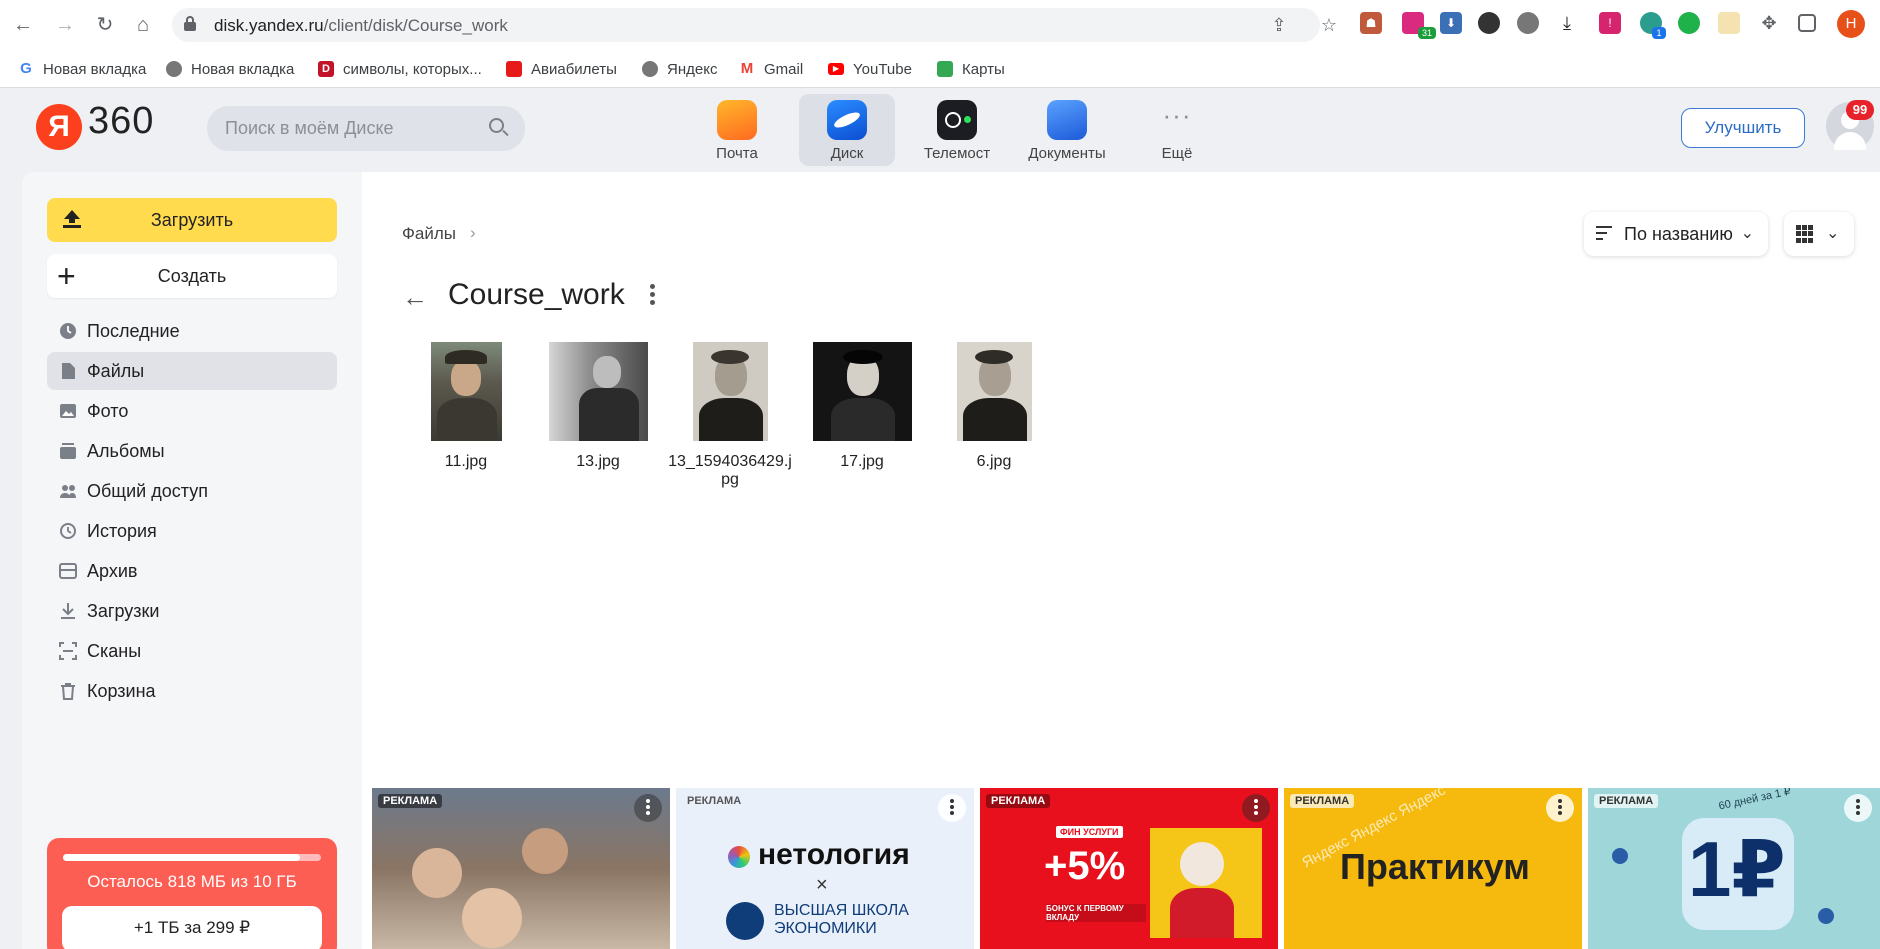 The image size is (1880, 949). Describe the element at coordinates (771, 69) in the screenshot. I see `bookmark-item: M Gmail` at that location.